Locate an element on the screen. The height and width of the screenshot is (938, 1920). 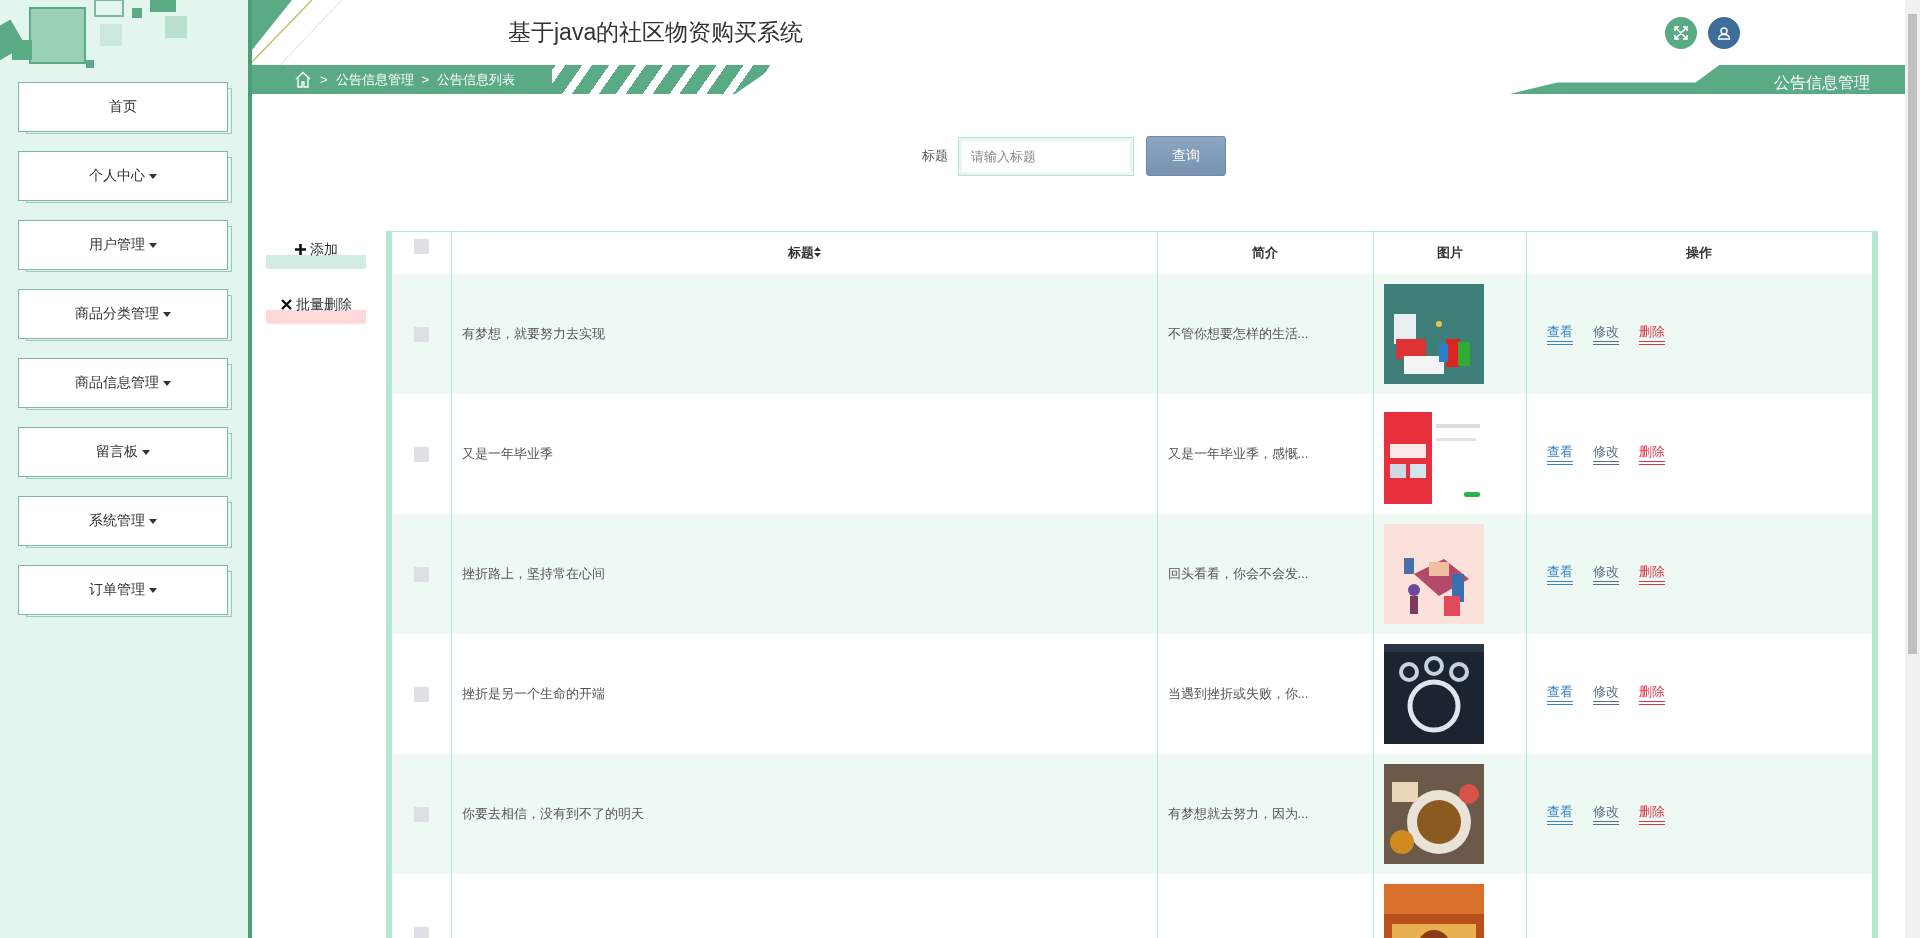
breadcrumb-link: 公告信息管理 is located at coordinates (374, 79).